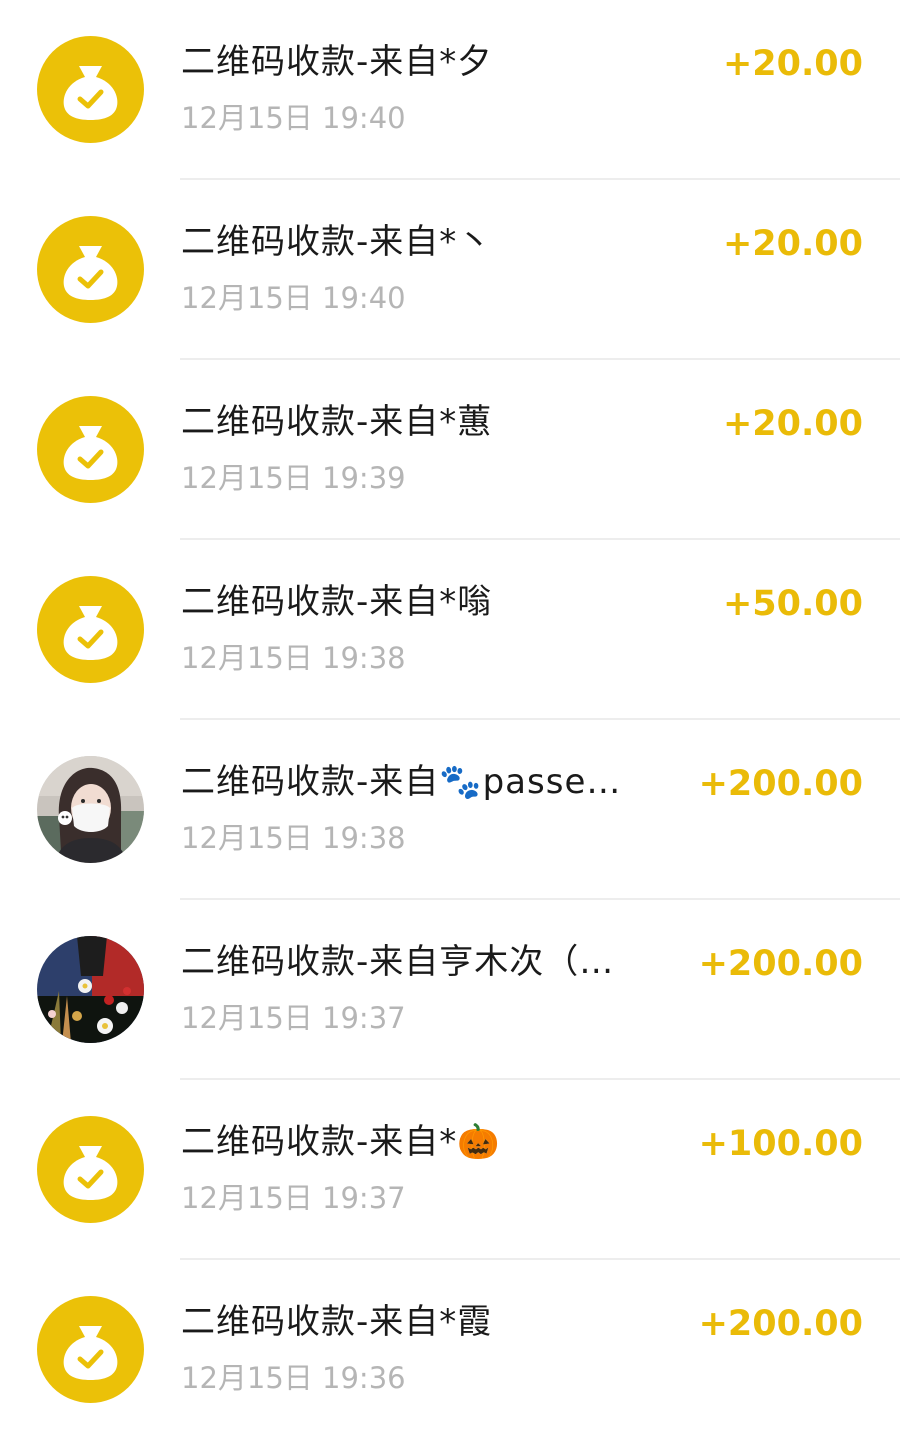 The width and height of the screenshot is (900, 1440). I want to click on transaction-title: 二维码收款-来自*🎃, so click(341, 1142).